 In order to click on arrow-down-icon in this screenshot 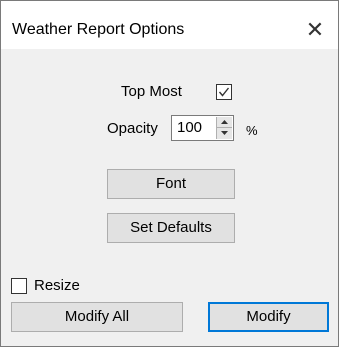, I will do `click(224, 133)`.